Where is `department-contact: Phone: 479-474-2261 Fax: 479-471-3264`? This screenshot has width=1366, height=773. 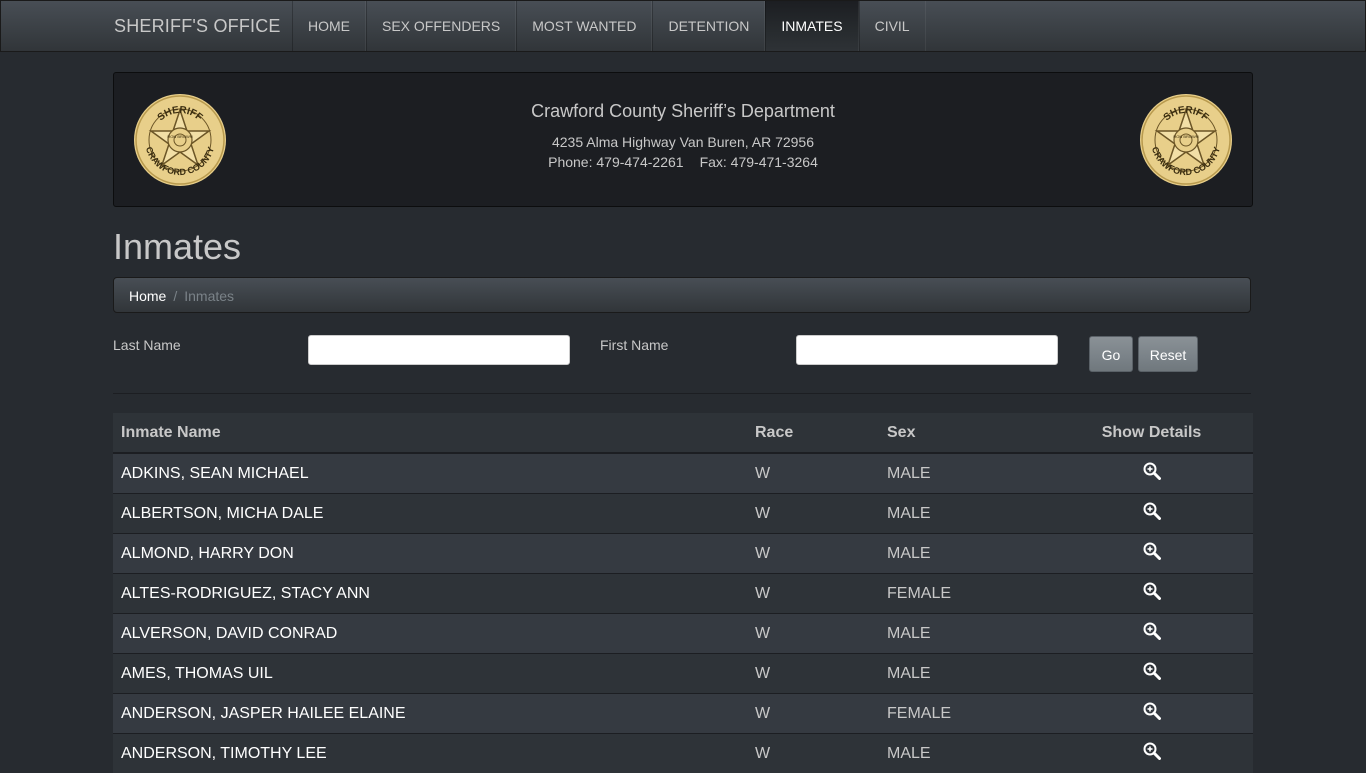
department-contact: Phone: 479-474-2261 Fax: 479-471-3264 is located at coordinates (683, 162).